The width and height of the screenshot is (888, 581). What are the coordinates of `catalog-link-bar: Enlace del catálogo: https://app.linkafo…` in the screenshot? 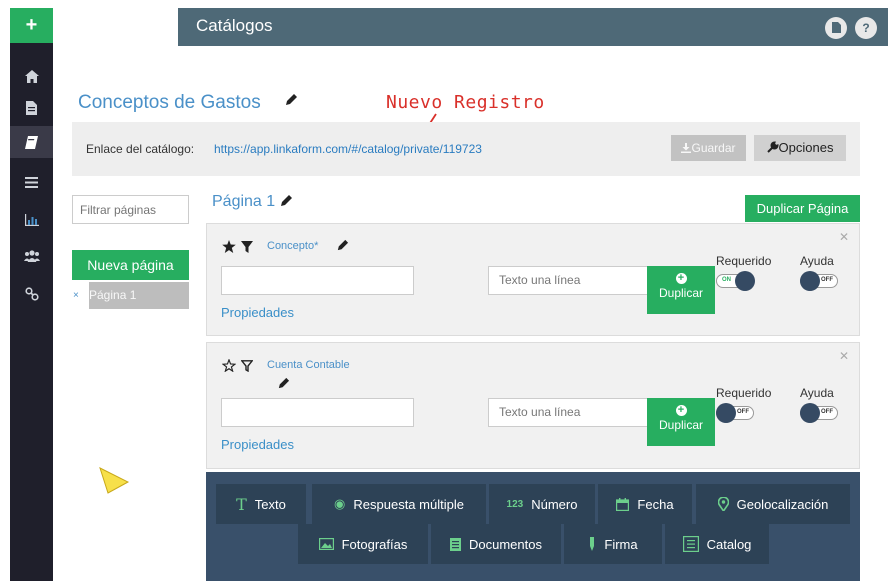 It's located at (466, 149).